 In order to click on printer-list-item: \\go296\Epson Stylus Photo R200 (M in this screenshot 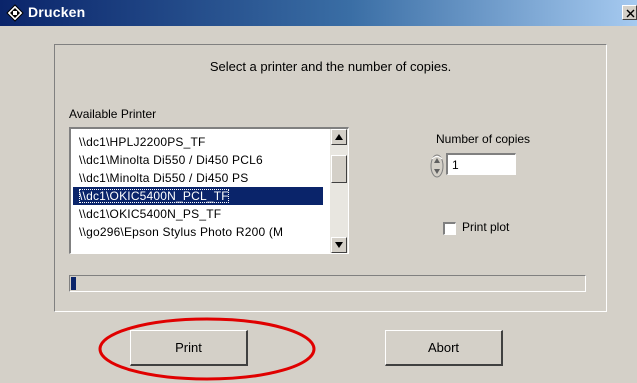, I will do `click(198, 232)`.